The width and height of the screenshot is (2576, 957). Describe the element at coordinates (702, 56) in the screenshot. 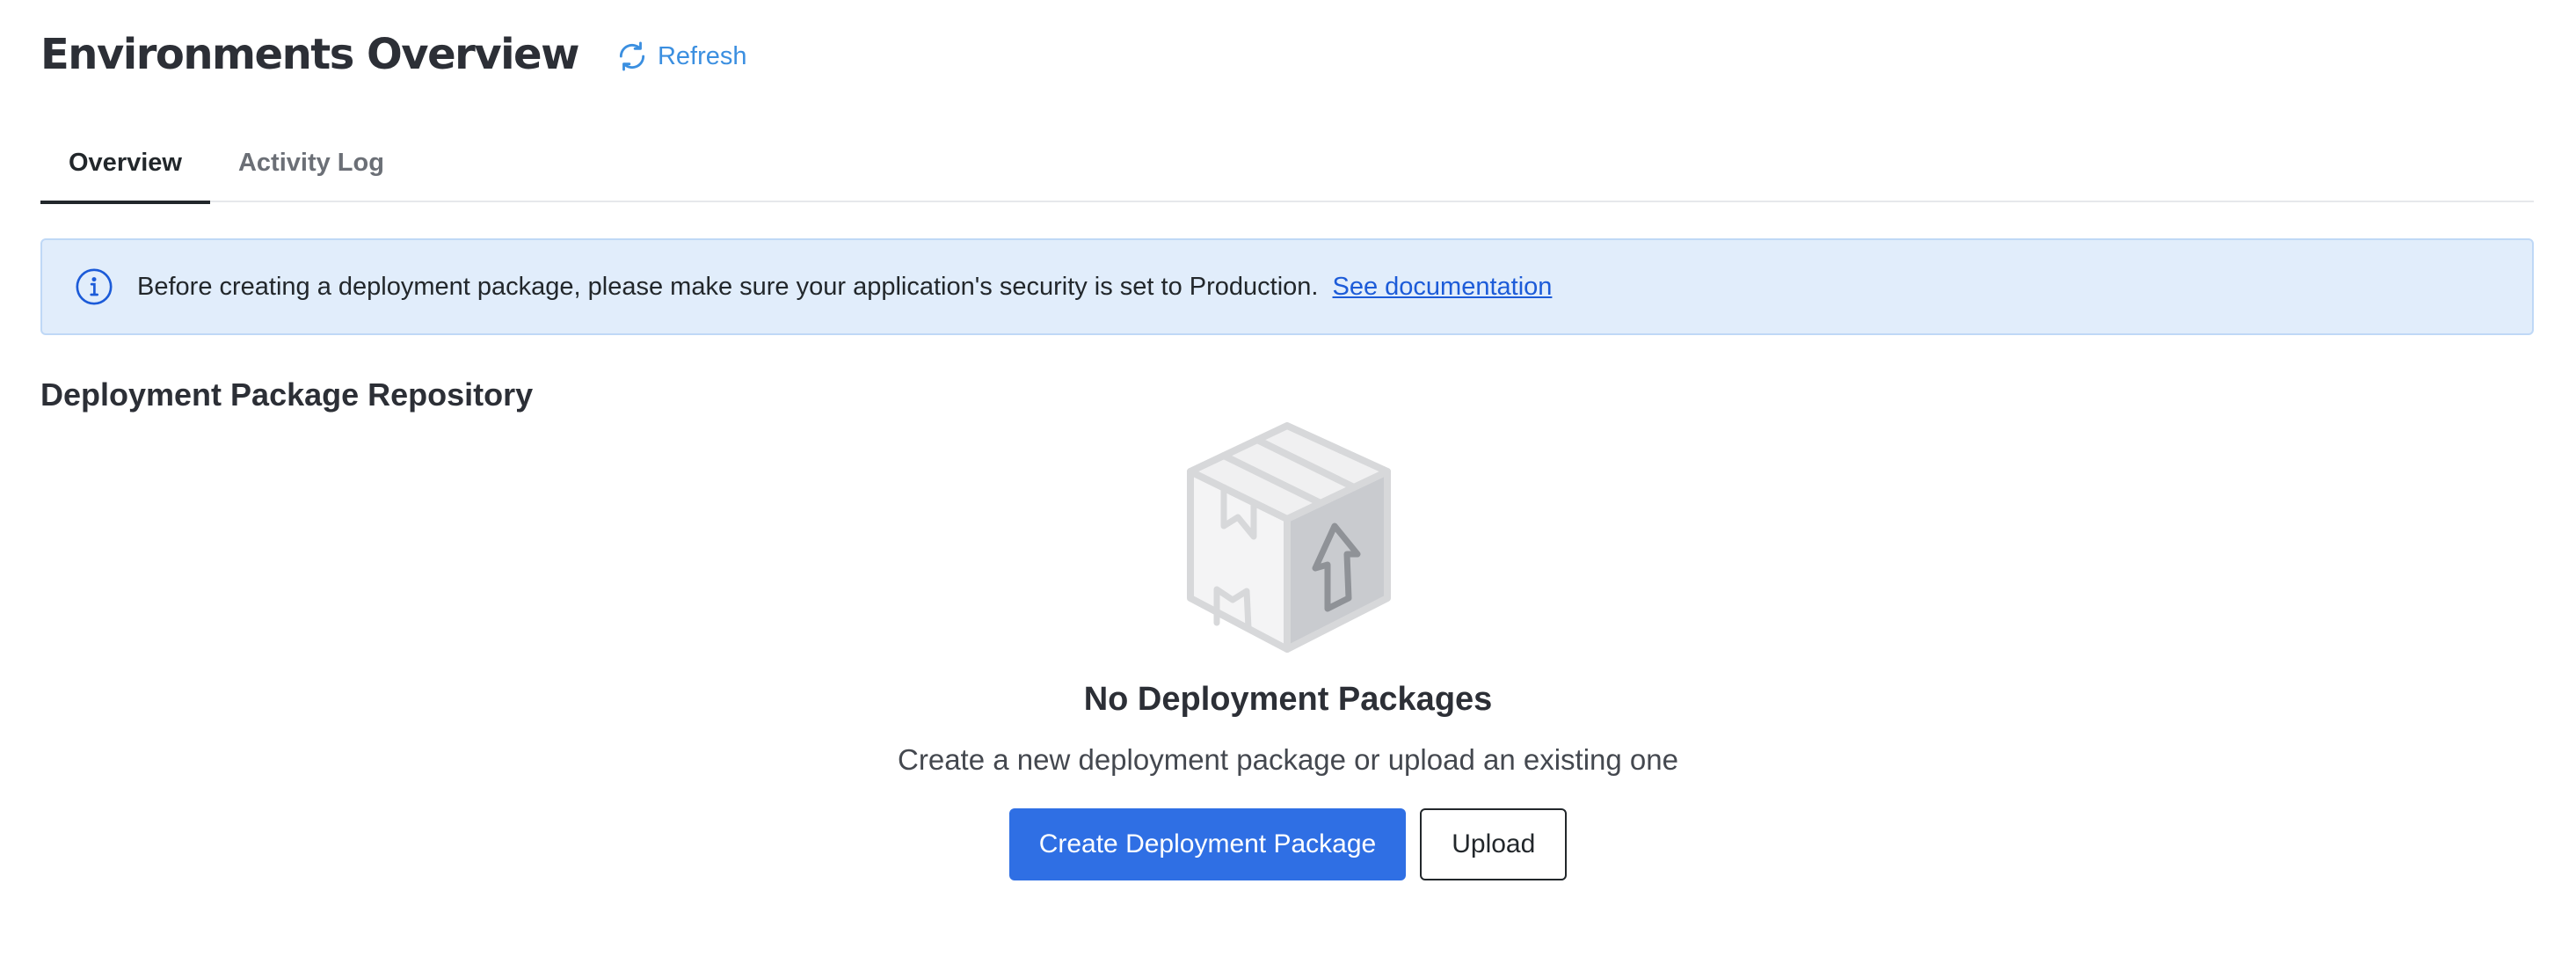

I see `refresh-label: Refresh` at that location.